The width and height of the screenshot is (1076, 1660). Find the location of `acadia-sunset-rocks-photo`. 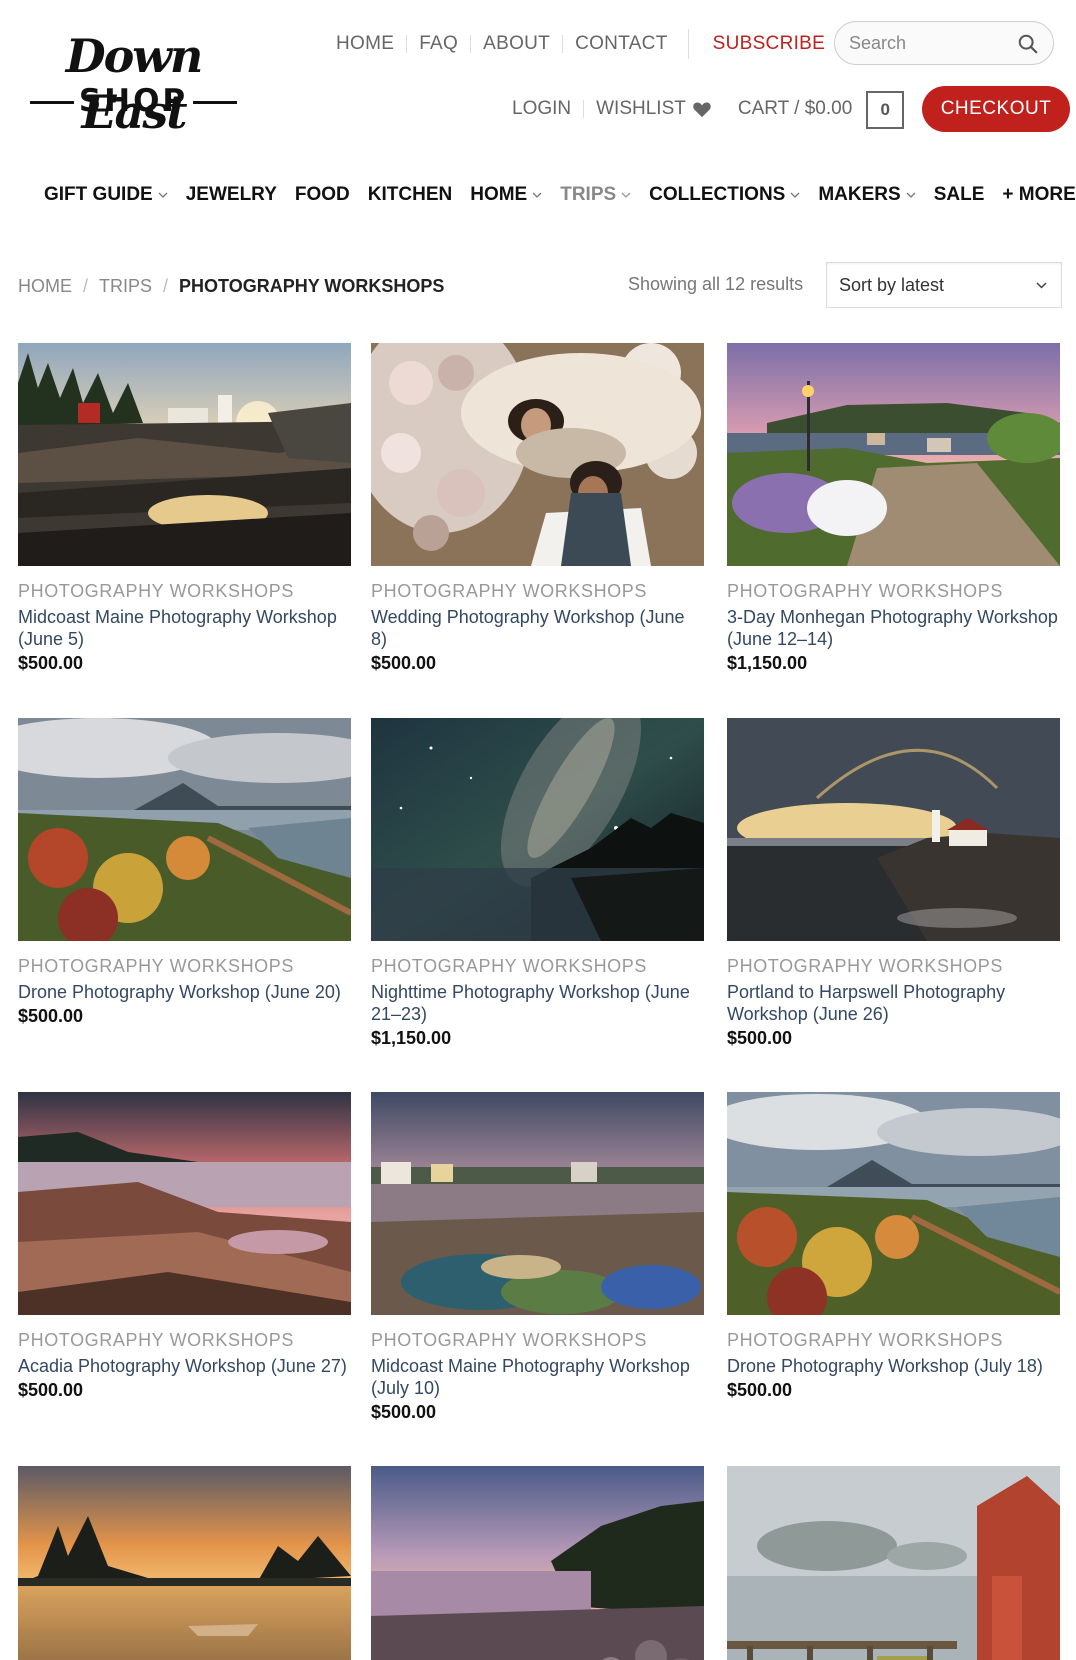

acadia-sunset-rocks-photo is located at coordinates (184, 1203).